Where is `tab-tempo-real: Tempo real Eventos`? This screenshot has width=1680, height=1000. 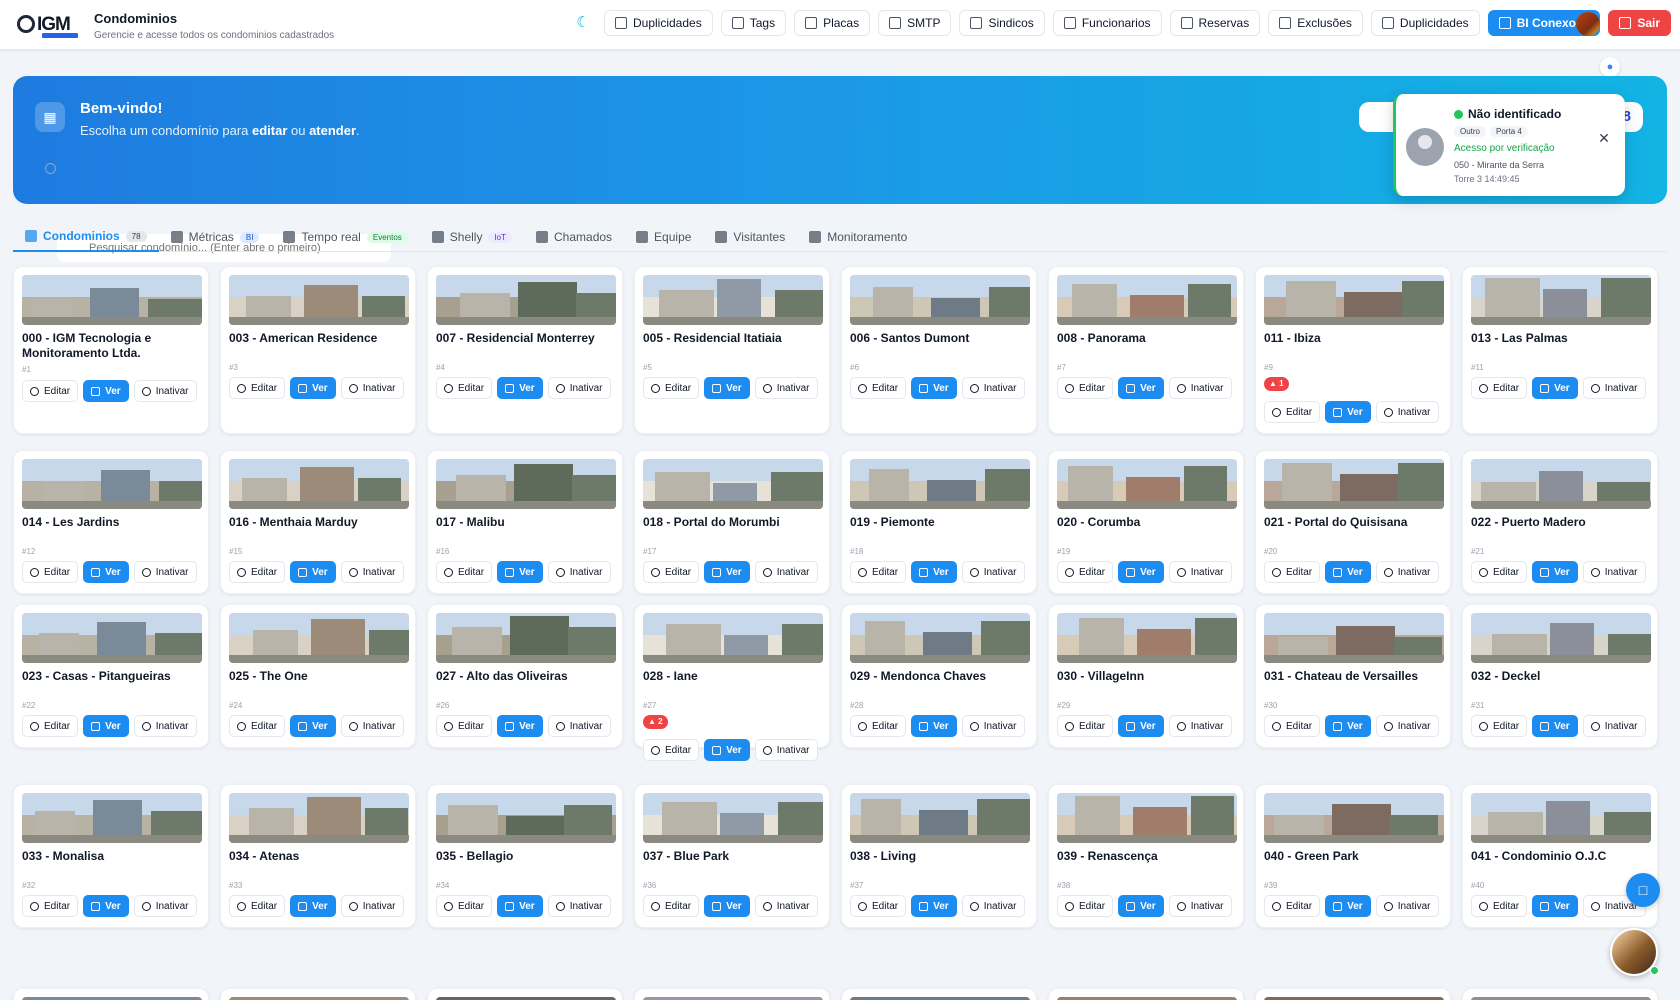 tab-tempo-real: Tempo real Eventos is located at coordinates (345, 237).